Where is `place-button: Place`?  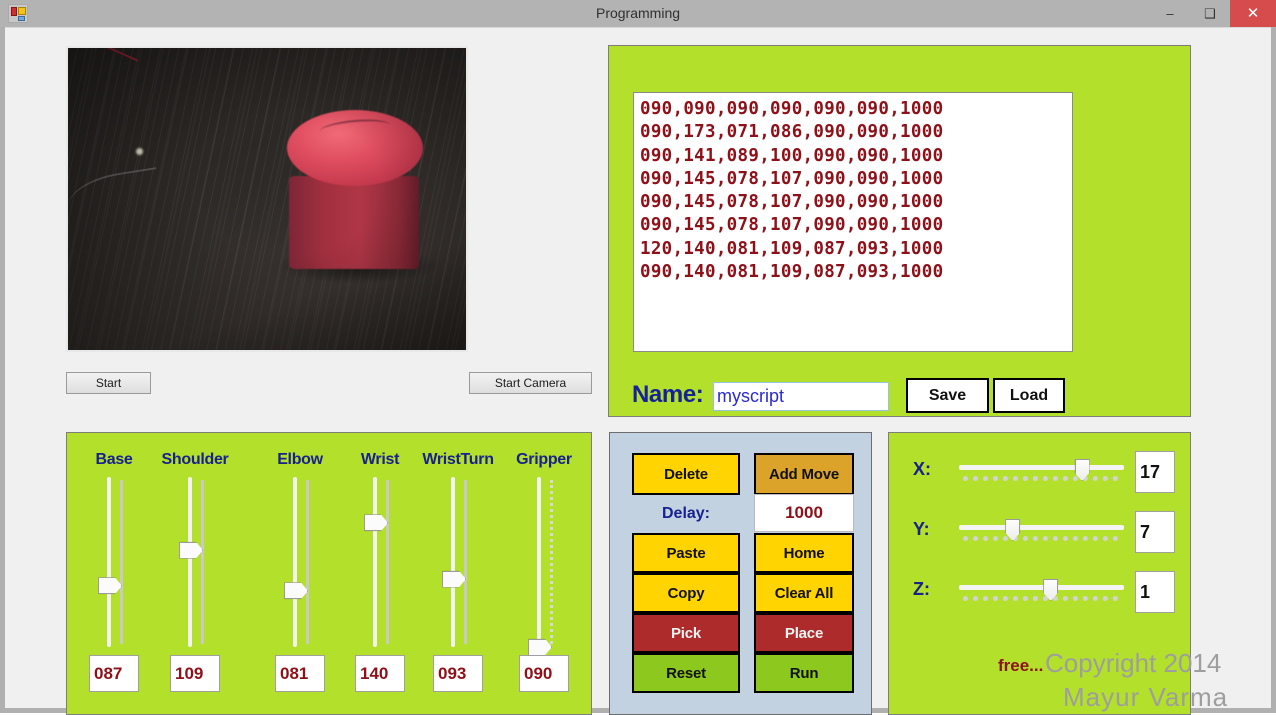 place-button: Place is located at coordinates (804, 633).